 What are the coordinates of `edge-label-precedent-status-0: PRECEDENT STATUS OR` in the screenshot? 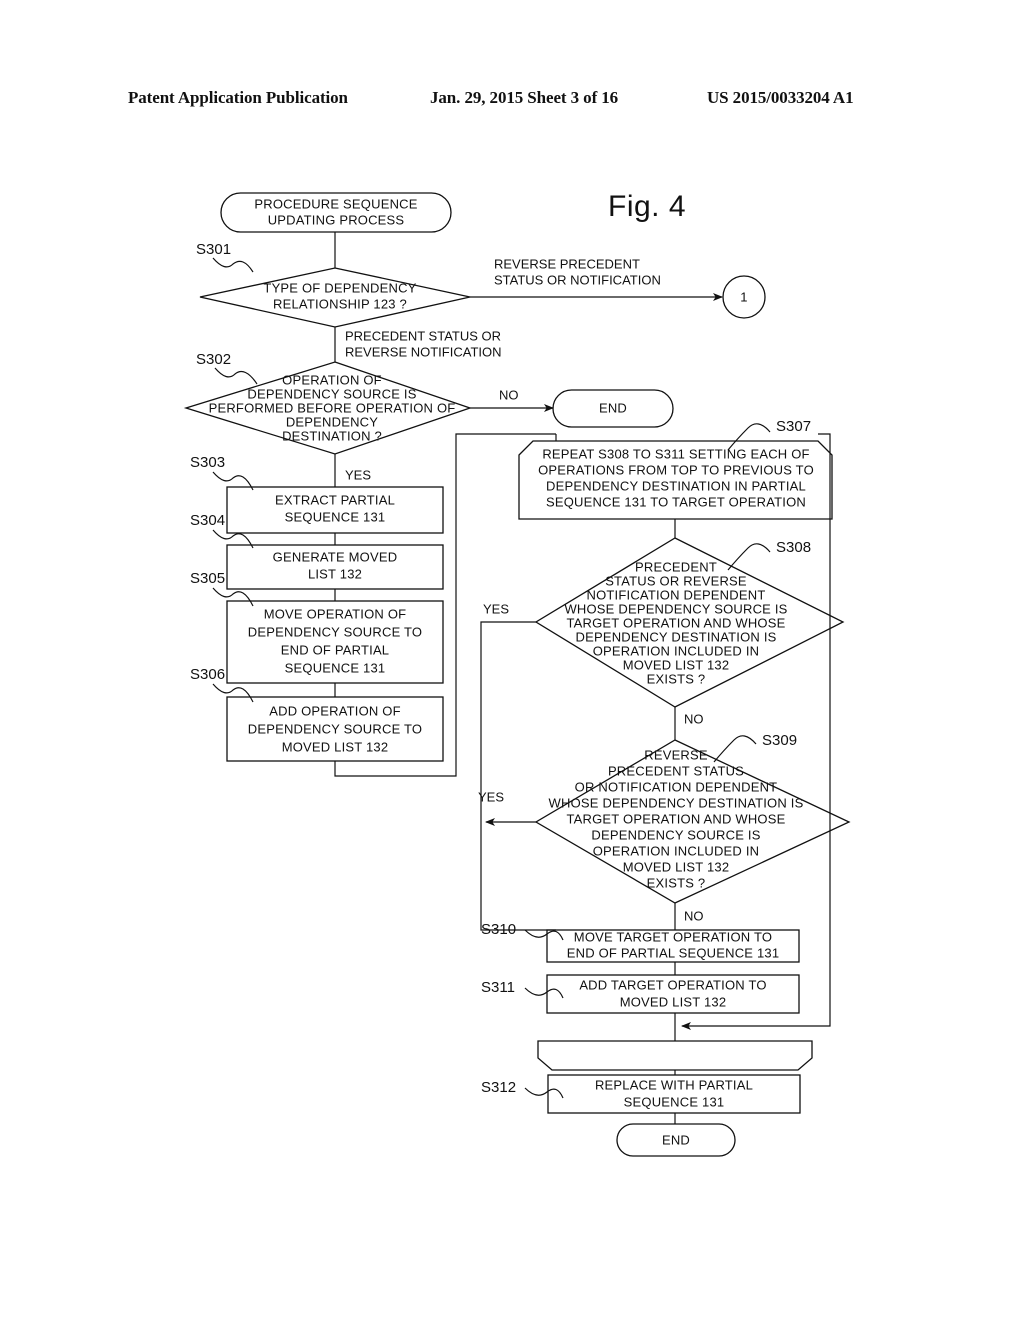 It's located at (423, 335).